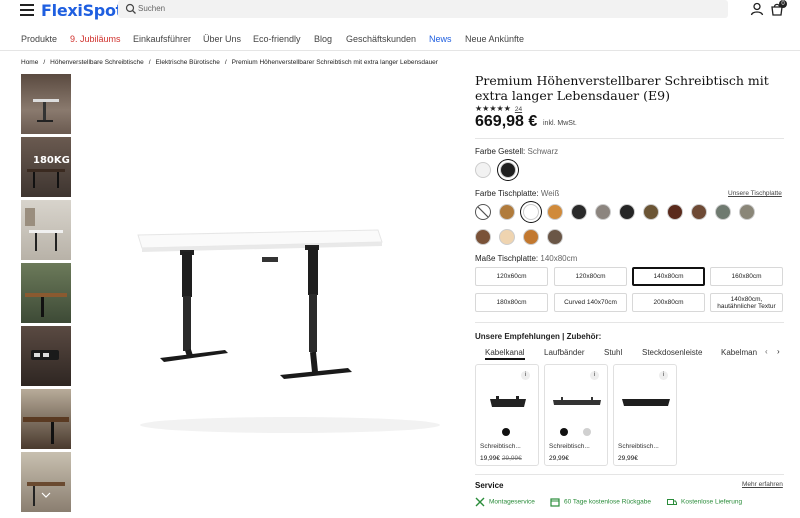 The image size is (800, 518). Describe the element at coordinates (587, 432) in the screenshot. I see `color-dot-grey` at that location.